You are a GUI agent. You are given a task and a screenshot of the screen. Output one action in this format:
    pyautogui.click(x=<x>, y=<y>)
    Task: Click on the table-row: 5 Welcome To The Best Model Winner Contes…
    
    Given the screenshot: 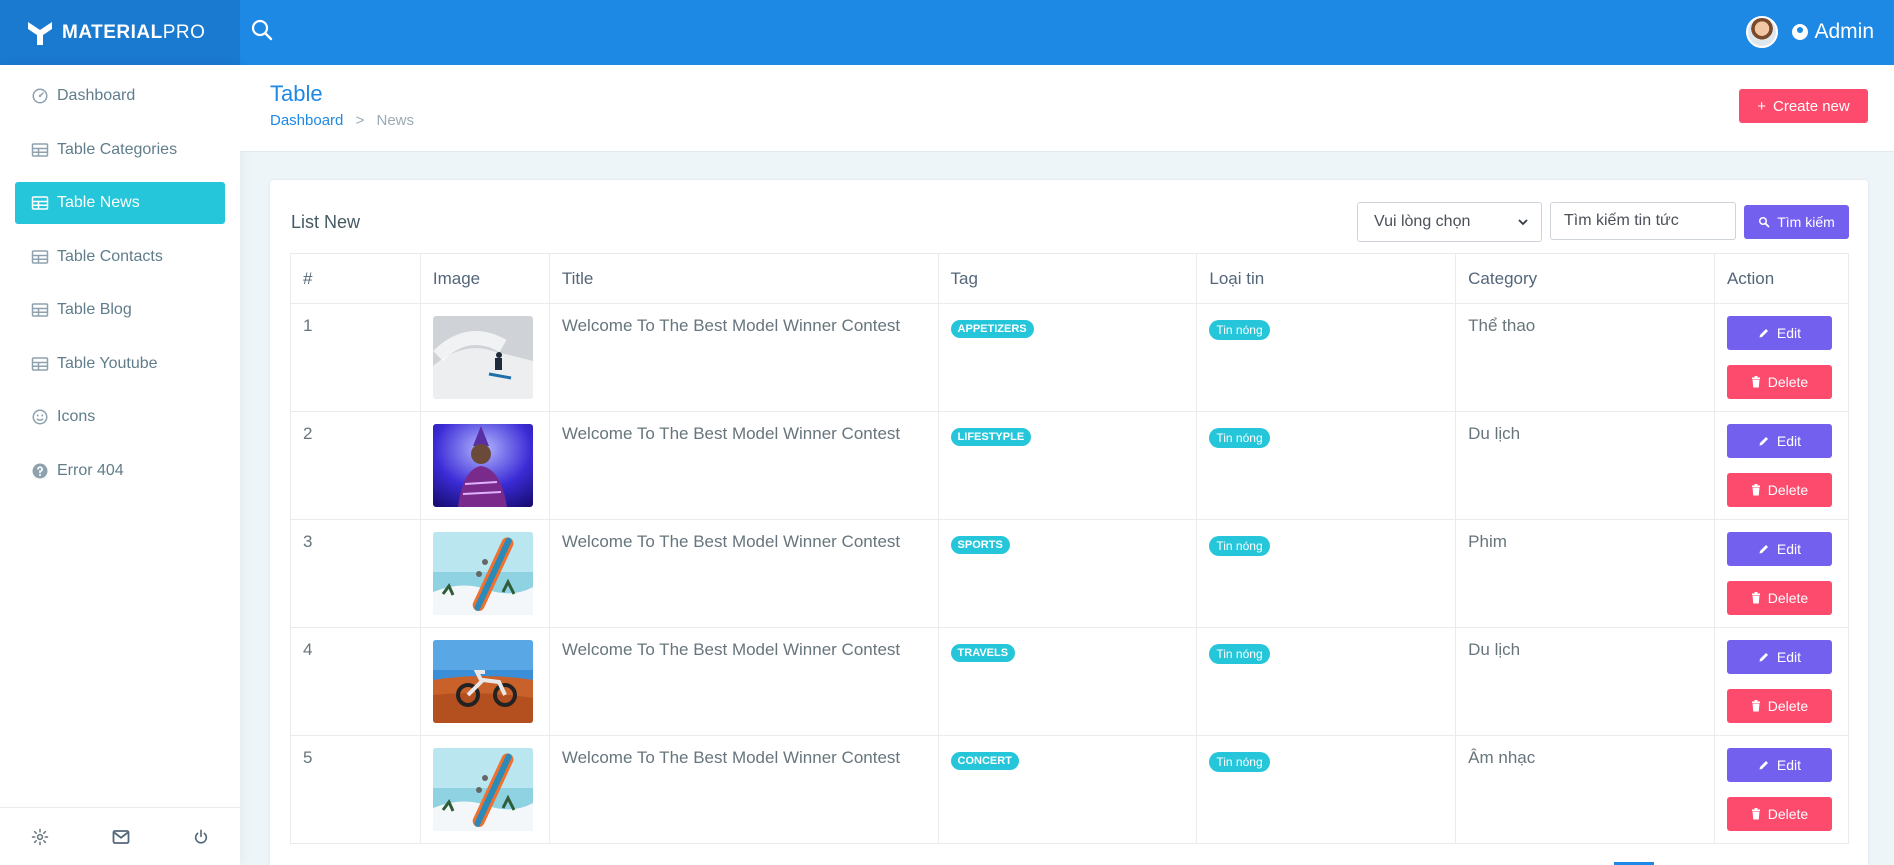 What is the action you would take?
    pyautogui.click(x=1070, y=789)
    